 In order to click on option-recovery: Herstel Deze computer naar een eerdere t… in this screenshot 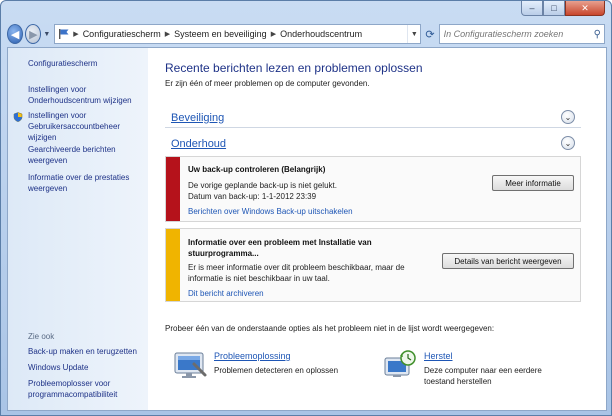, I will do `click(477, 370)`.